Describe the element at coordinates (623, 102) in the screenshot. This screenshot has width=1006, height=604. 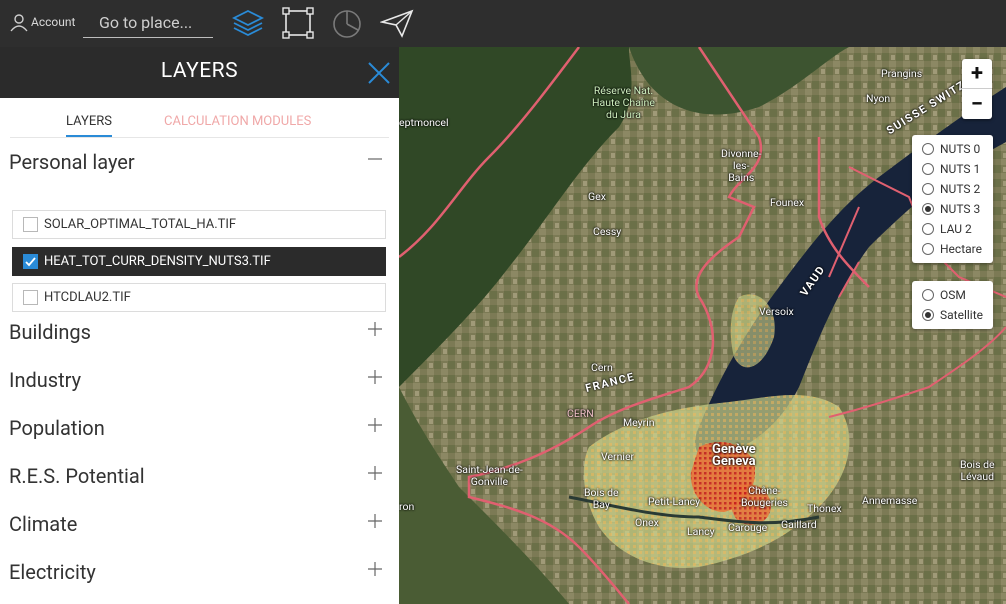
I see `map-label-reserve: Réserve Nat. Haute Chaîne du Jura` at that location.